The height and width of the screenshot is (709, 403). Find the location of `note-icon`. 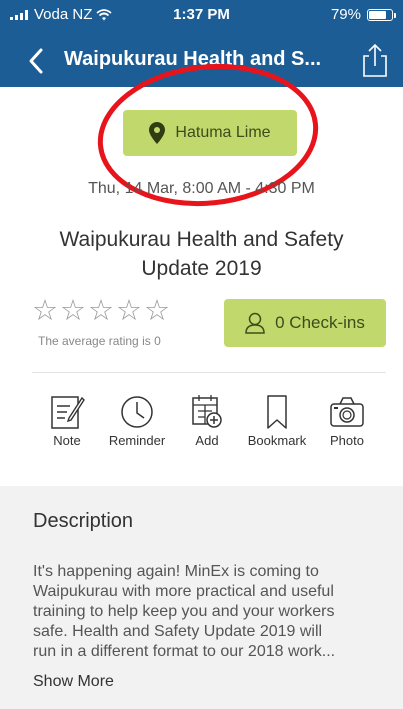

note-icon is located at coordinates (68, 412).